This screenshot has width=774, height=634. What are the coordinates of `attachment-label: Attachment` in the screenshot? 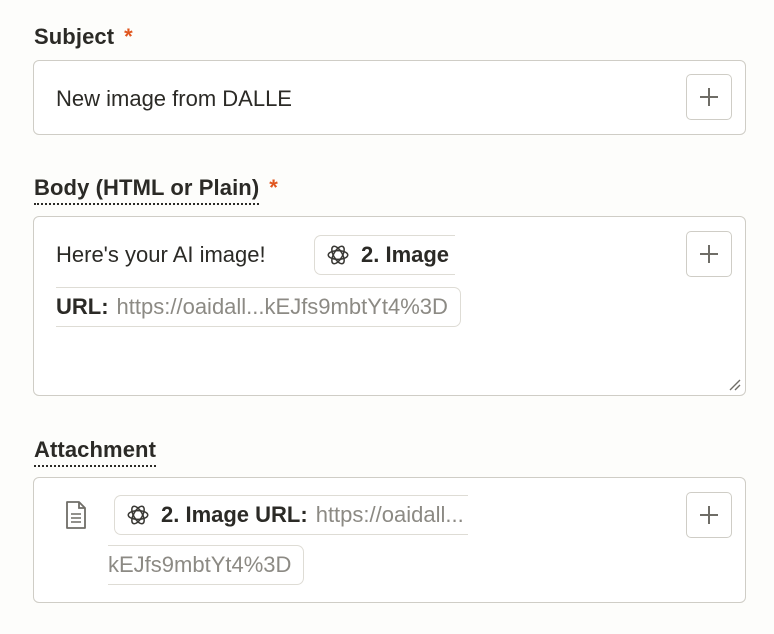 It's located at (95, 452).